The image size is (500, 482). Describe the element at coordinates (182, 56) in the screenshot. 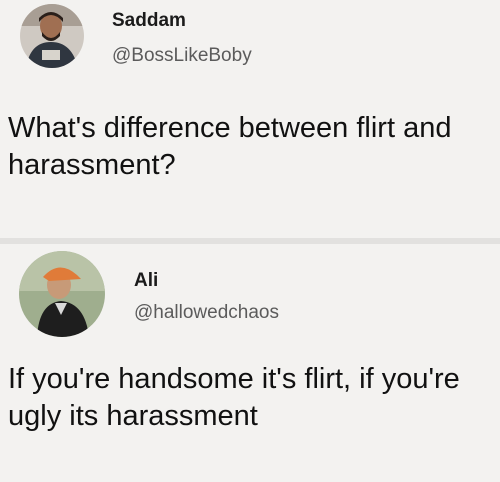

I see `user-handle: @BossLikeBoby` at that location.